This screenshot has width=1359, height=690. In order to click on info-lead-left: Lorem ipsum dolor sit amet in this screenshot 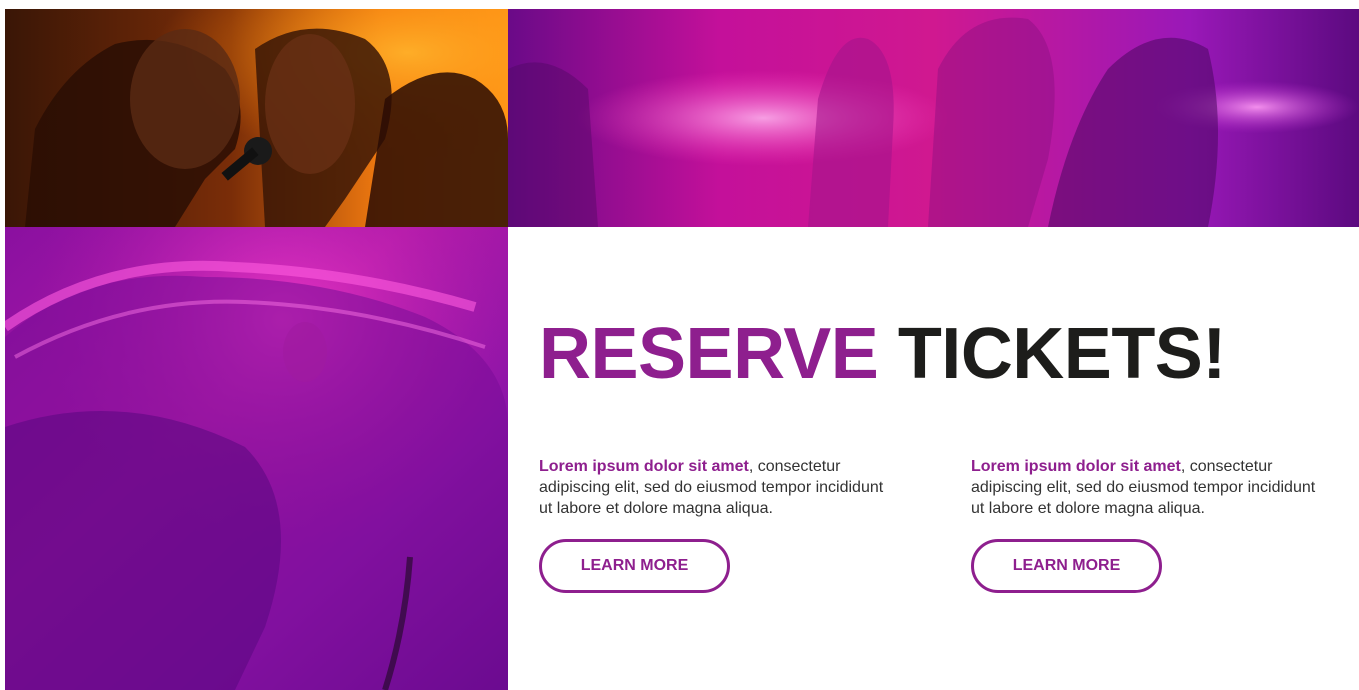, I will do `click(644, 466)`.